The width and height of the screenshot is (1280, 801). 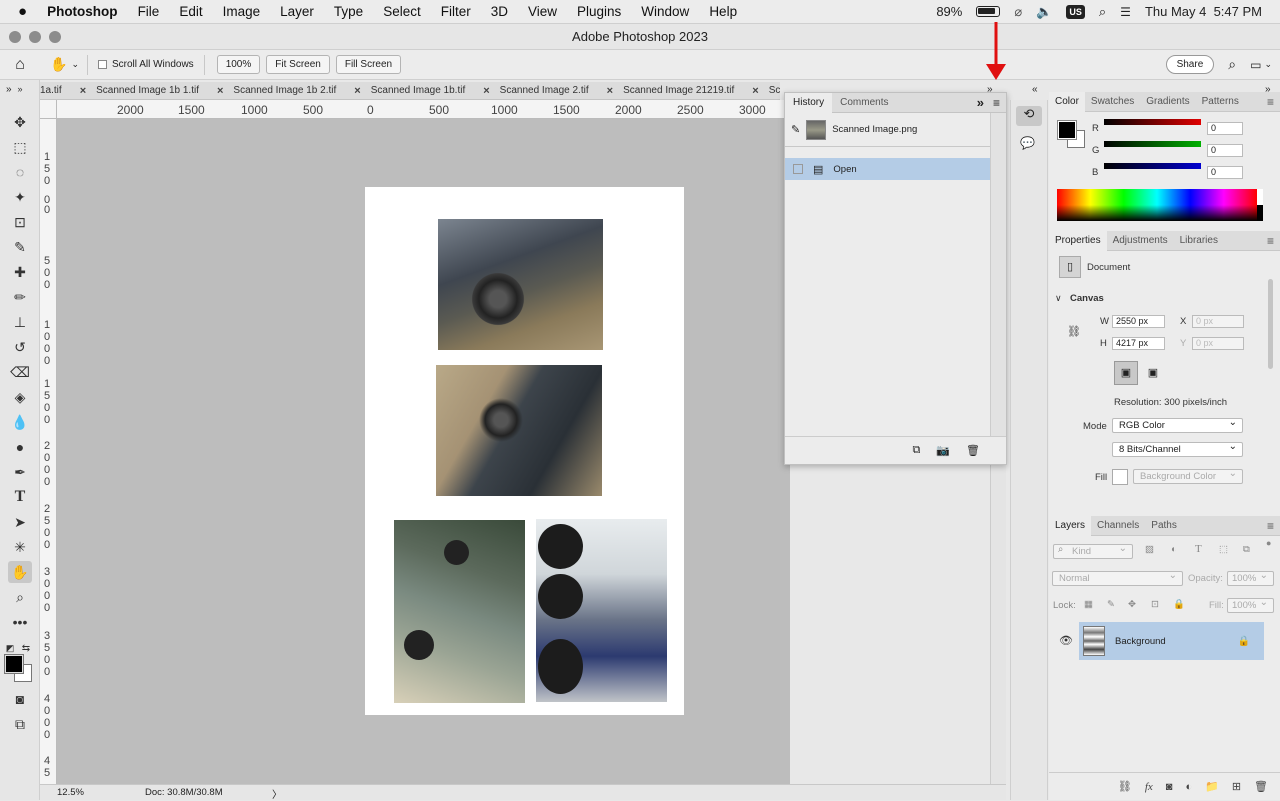 I want to click on crop-tool-icon: ⊡, so click(x=20, y=222).